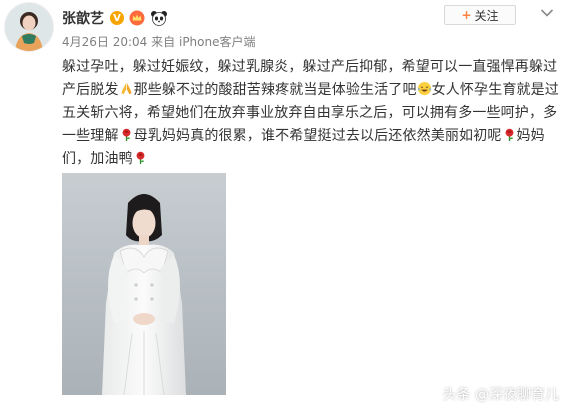 This screenshot has height=414, width=573. What do you see at coordinates (275, 90) in the screenshot?
I see `post-text-segment-2: 那些躲不过的酸甜苦辣疼就当是体验生活了吧` at bounding box center [275, 90].